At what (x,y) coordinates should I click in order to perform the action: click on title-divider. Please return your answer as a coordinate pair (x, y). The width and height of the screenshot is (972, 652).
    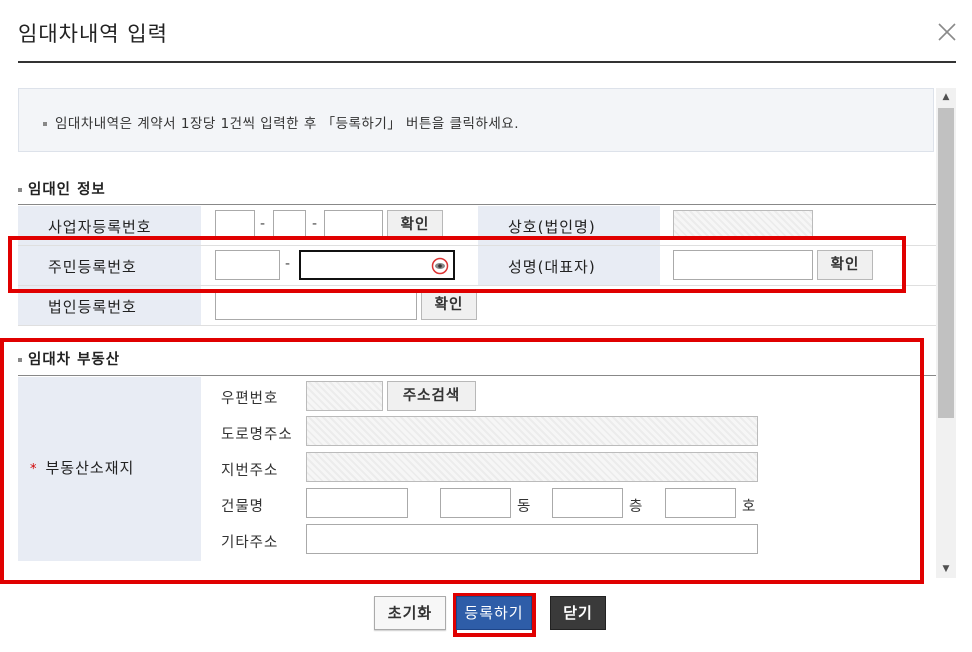
    Looking at the image, I should click on (487, 62).